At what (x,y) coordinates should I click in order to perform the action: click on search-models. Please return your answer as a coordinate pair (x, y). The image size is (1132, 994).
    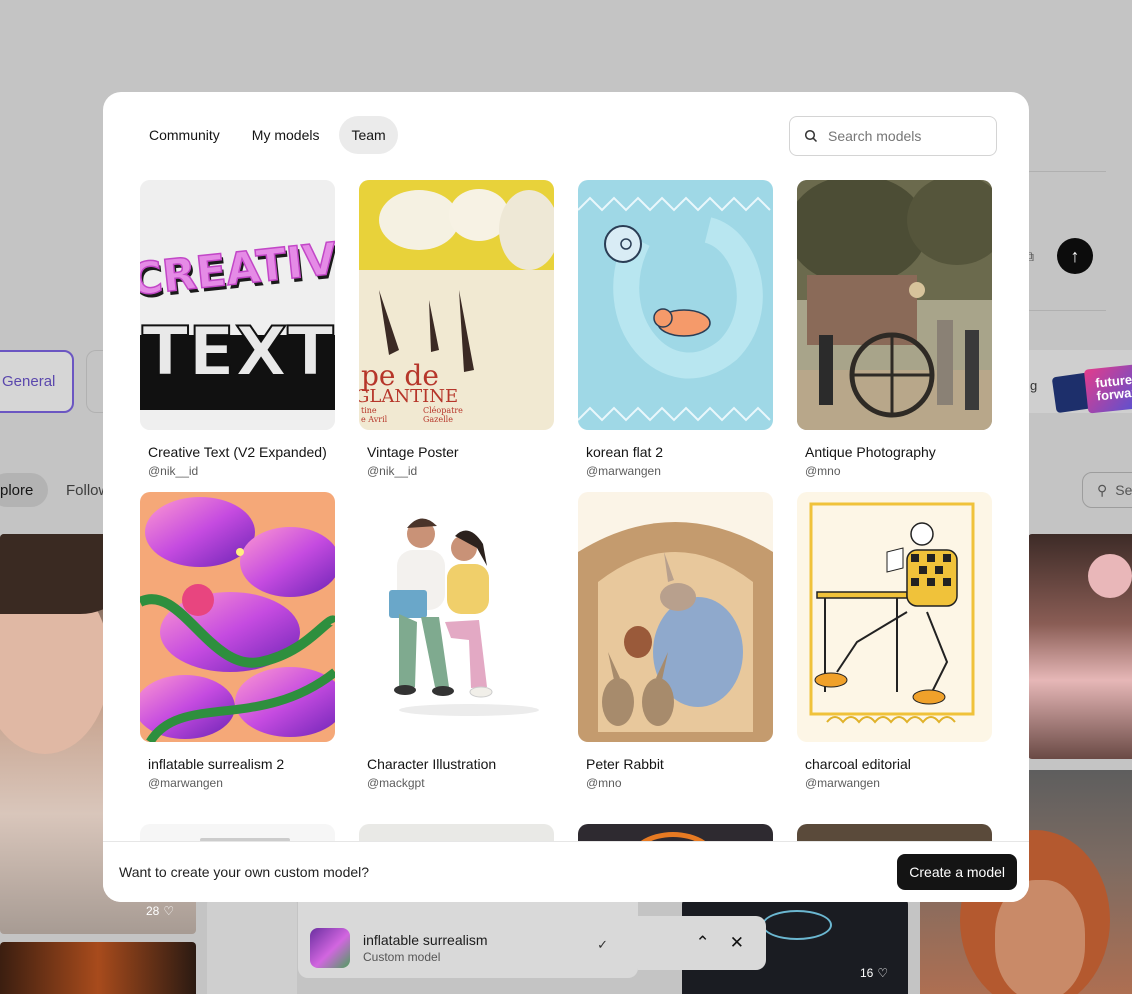
    Looking at the image, I should click on (893, 136).